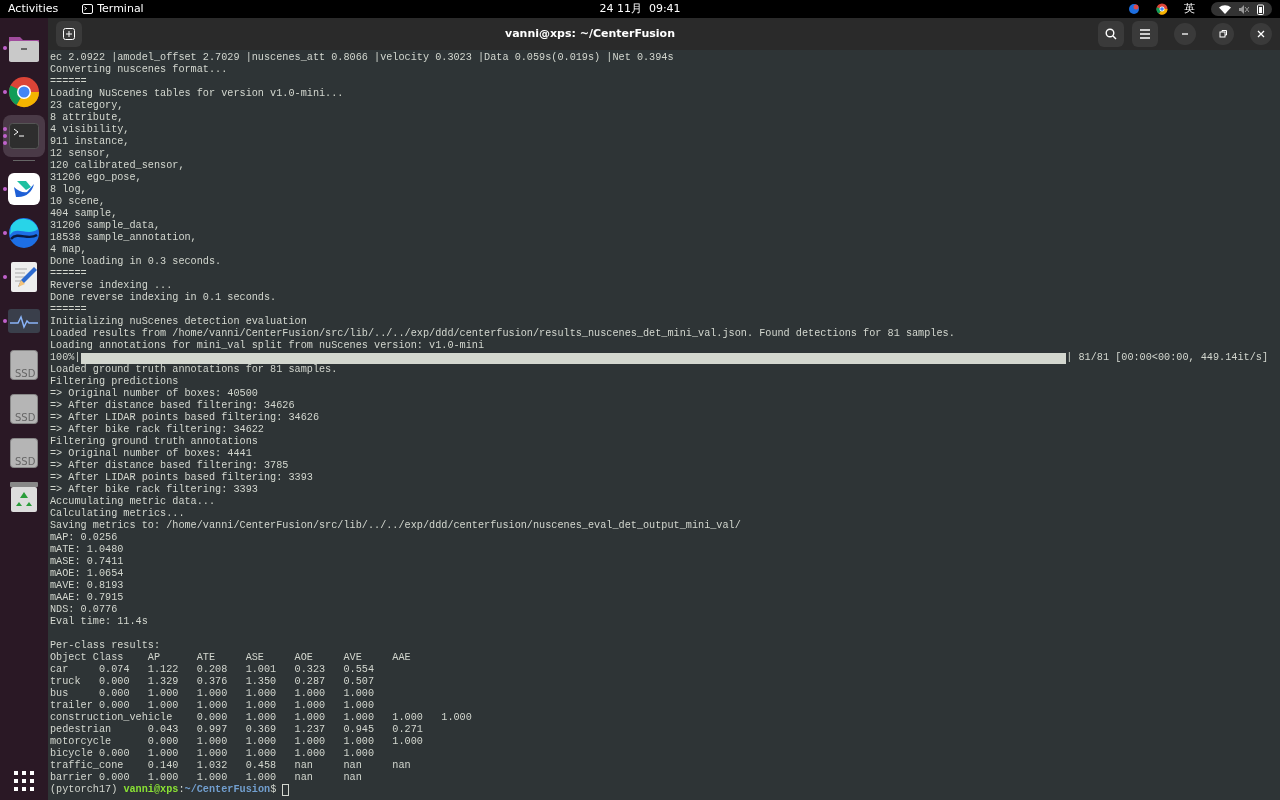 The image size is (1280, 800). I want to click on window-title: vanni@xps: ~/CenterFusion, so click(590, 33).